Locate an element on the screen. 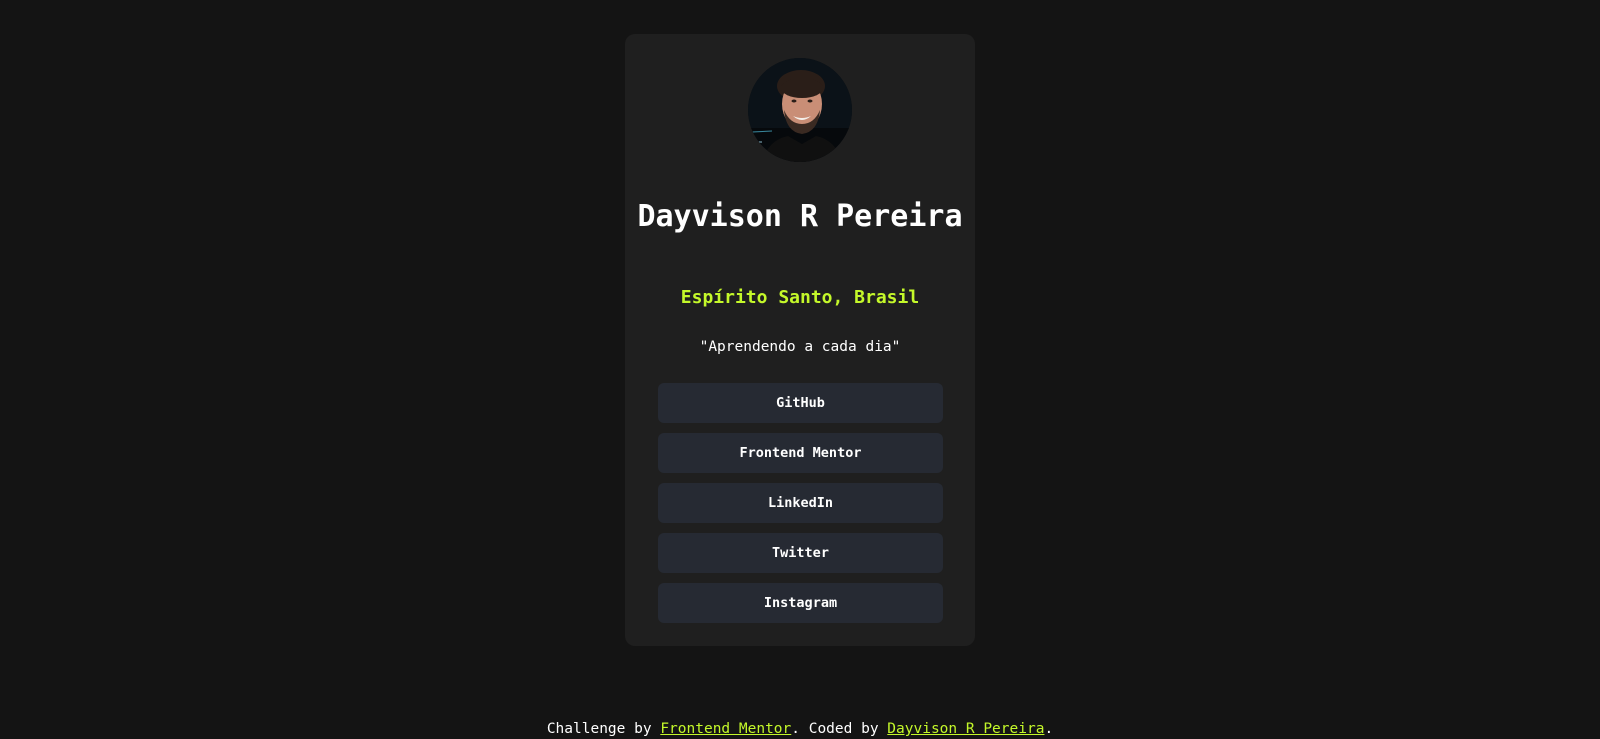  github-link-button: GitHub is located at coordinates (800, 403).